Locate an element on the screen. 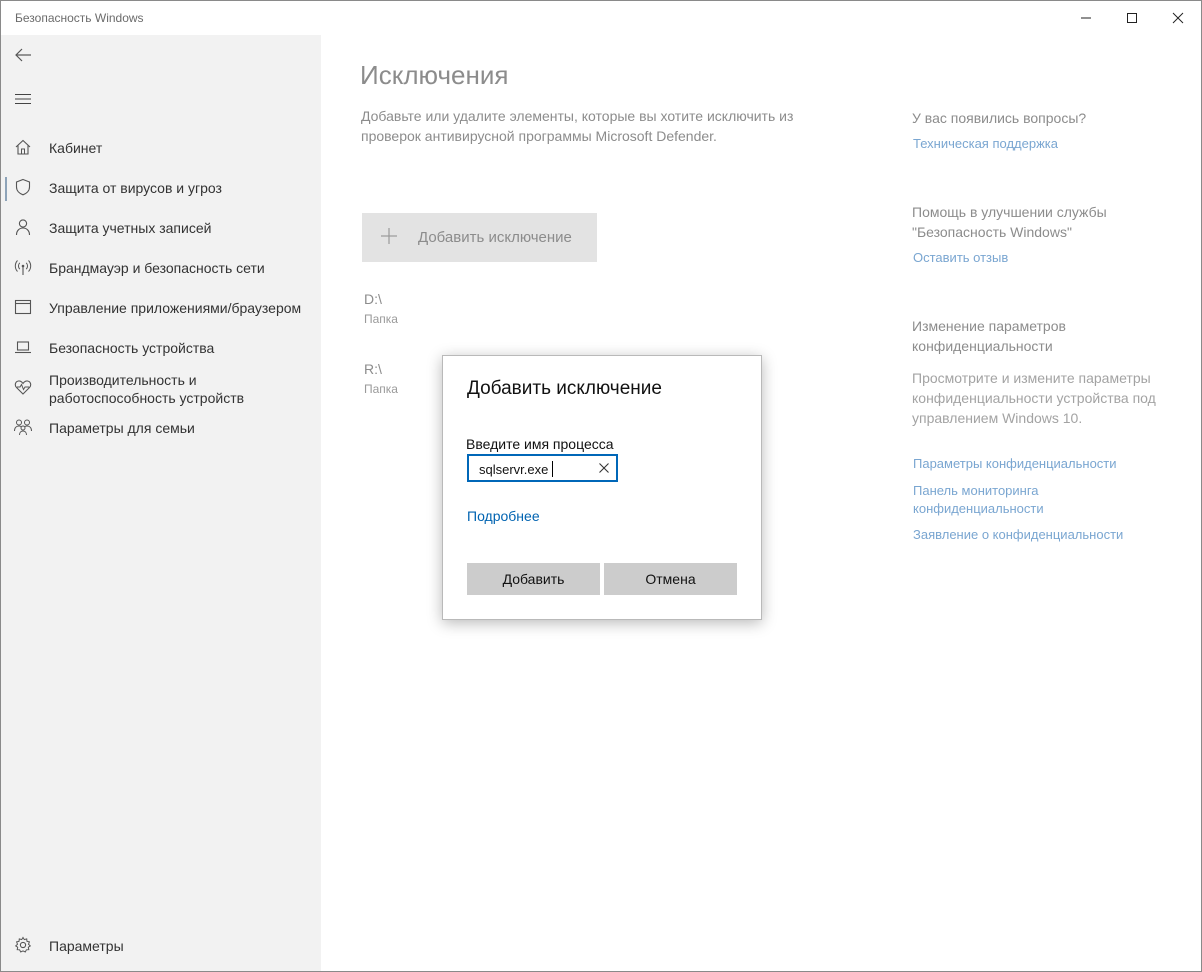 This screenshot has height=972, width=1202. hamburger-icon is located at coordinates (23, 99).